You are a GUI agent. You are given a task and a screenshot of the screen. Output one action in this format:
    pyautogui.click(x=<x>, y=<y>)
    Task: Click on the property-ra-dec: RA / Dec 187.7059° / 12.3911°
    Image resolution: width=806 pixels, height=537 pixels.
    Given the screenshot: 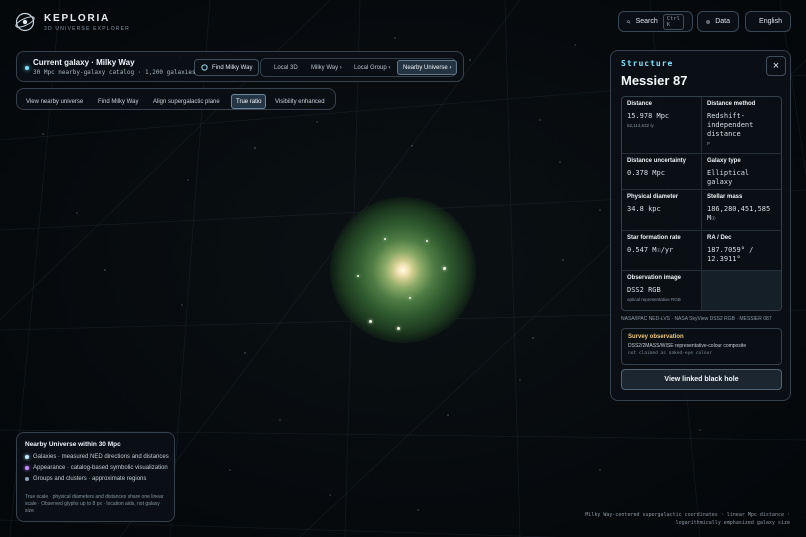 What is the action you would take?
    pyautogui.click(x=741, y=251)
    